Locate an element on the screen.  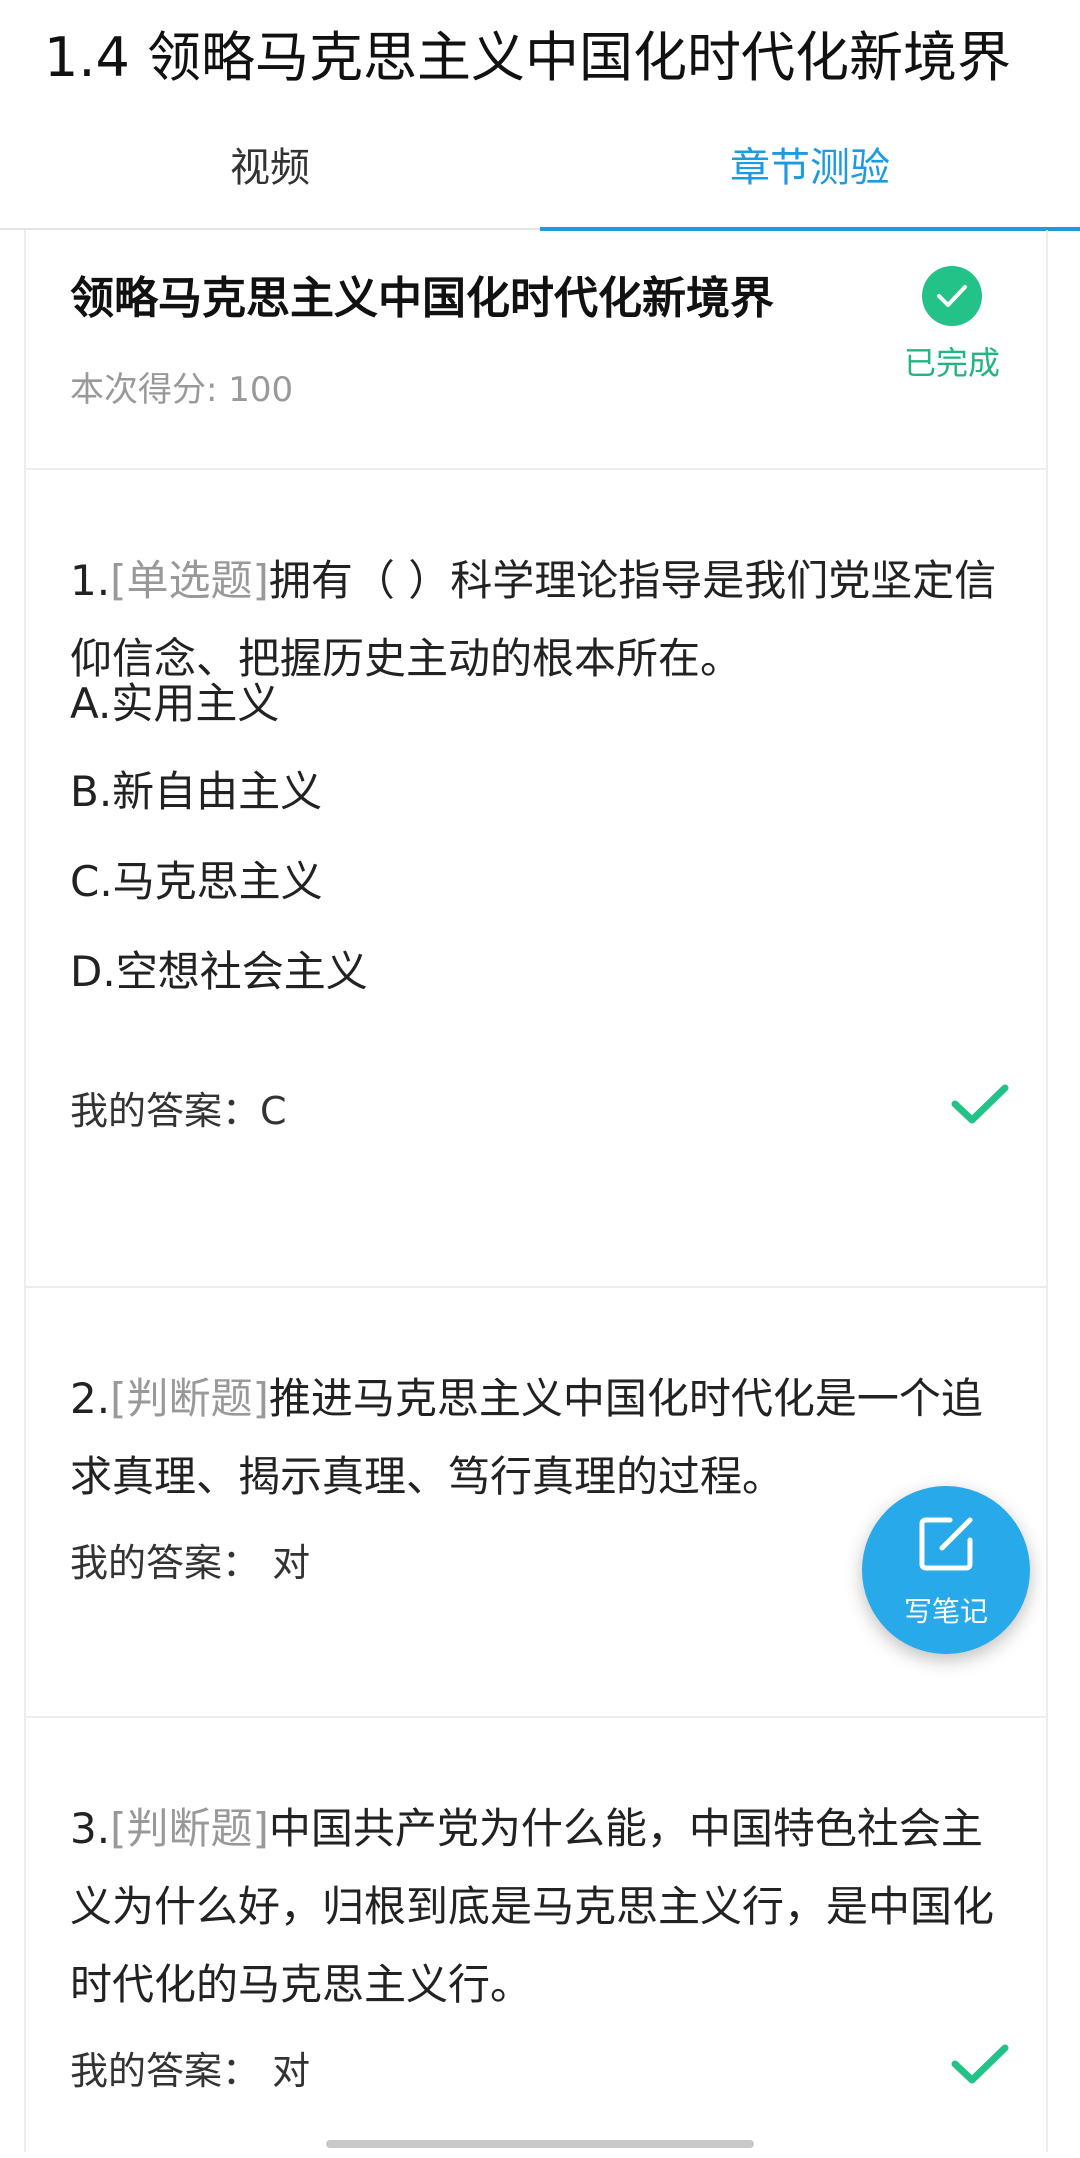
tab-bar: 视频 章节测验 is located at coordinates (540, 169).